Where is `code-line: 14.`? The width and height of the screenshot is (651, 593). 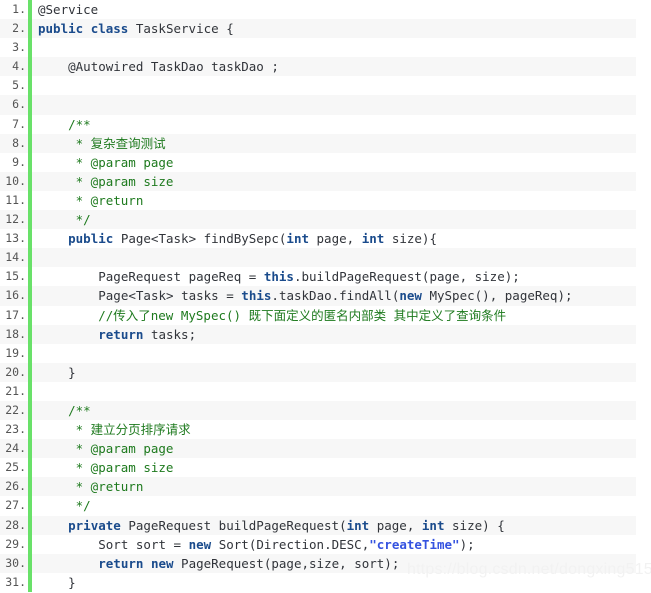
code-line: 14. is located at coordinates (325, 258).